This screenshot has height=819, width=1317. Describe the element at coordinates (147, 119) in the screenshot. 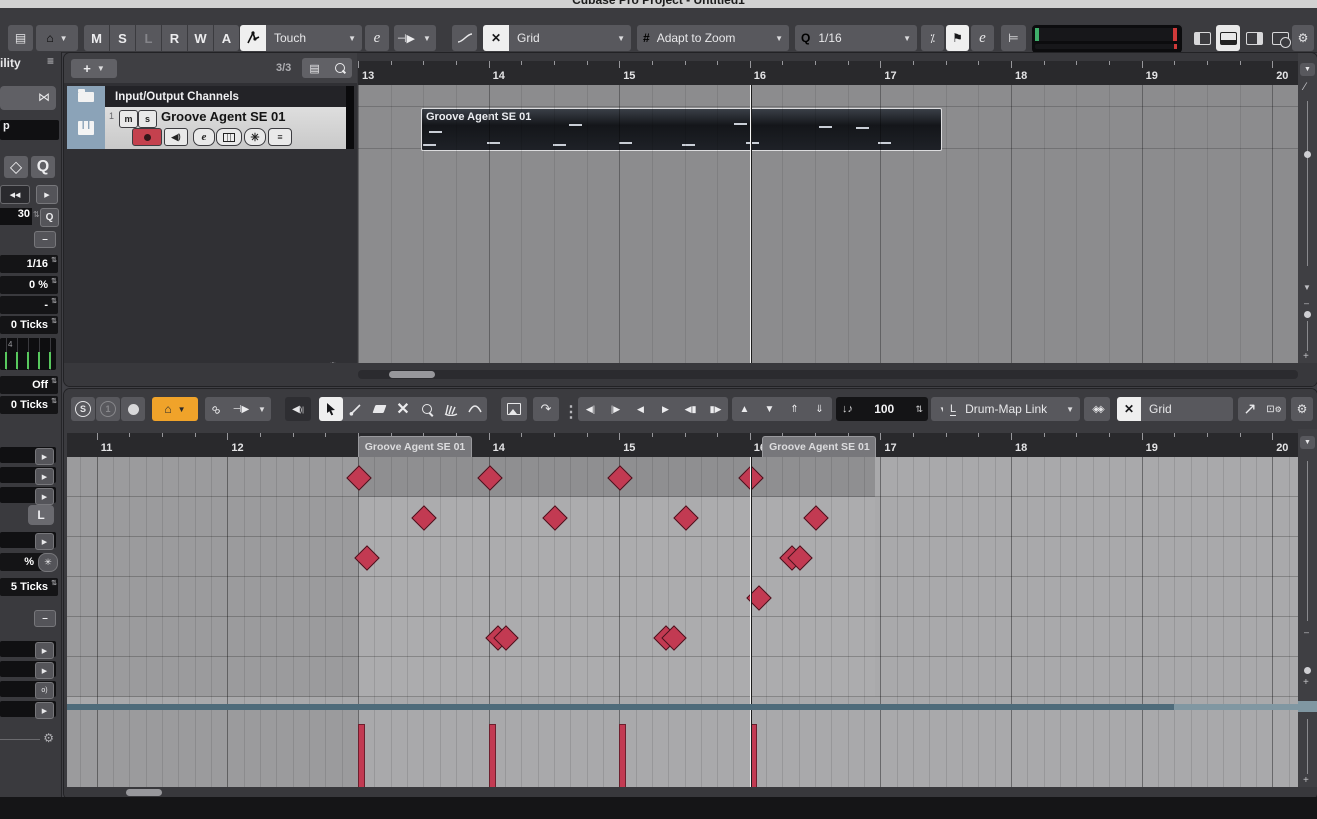

I see `solo-button: s` at that location.